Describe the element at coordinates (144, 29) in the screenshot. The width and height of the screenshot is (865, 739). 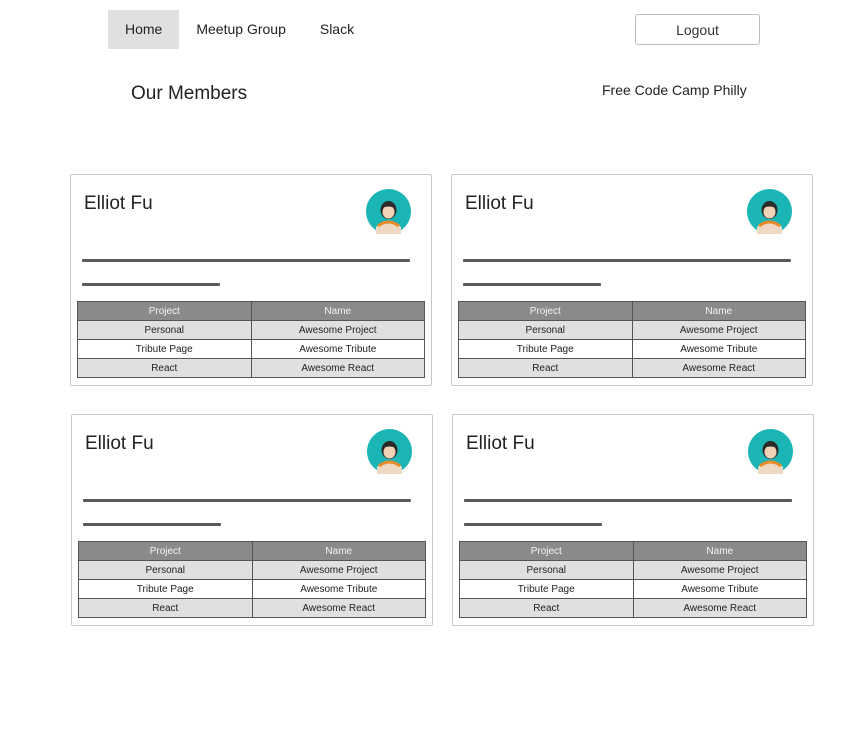
I see `nav-item-home: Home` at that location.